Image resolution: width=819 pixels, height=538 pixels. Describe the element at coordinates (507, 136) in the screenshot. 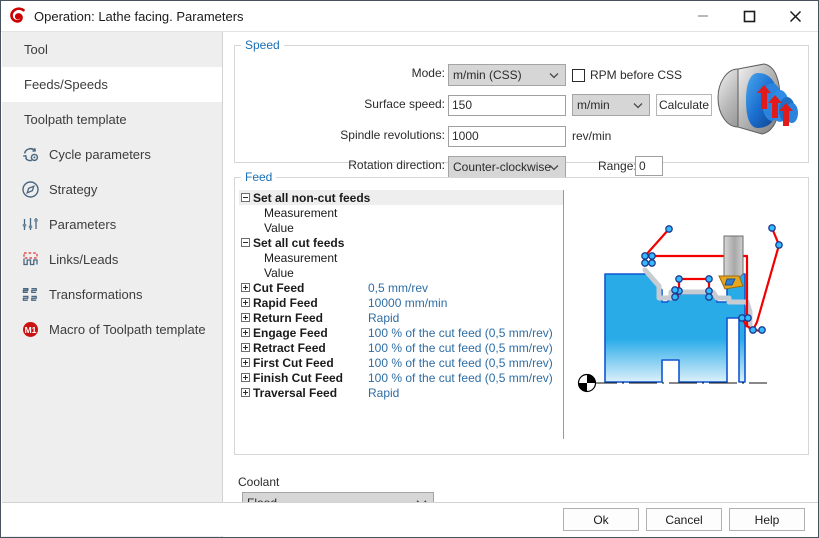

I see `spindle-revolutions-input: 1000` at that location.